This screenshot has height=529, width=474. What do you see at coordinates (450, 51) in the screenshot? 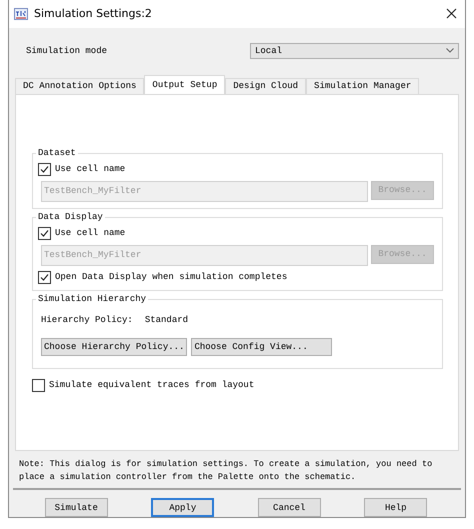
I see `chevron-down-icon` at bounding box center [450, 51].